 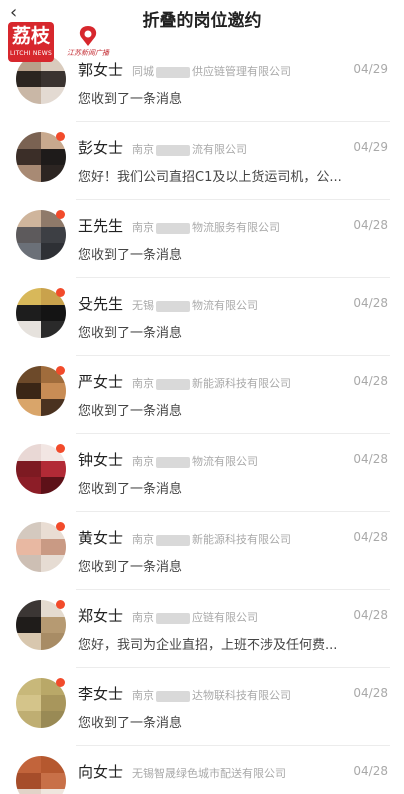 What do you see at coordinates (101, 694) in the screenshot?
I see `contact-name: 李女士` at bounding box center [101, 694].